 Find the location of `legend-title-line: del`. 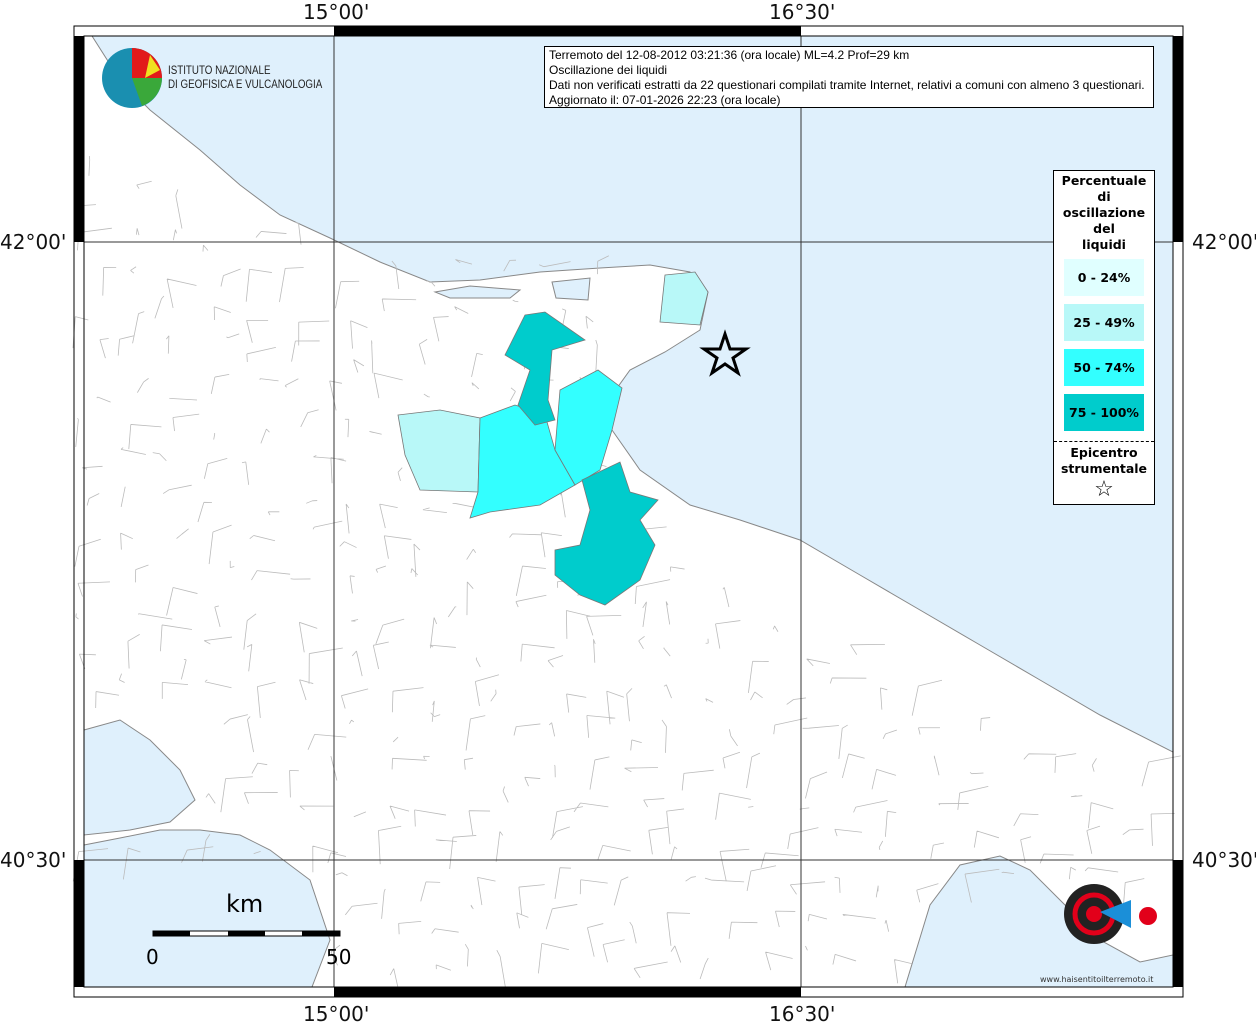

legend-title-line: del is located at coordinates (1104, 228).